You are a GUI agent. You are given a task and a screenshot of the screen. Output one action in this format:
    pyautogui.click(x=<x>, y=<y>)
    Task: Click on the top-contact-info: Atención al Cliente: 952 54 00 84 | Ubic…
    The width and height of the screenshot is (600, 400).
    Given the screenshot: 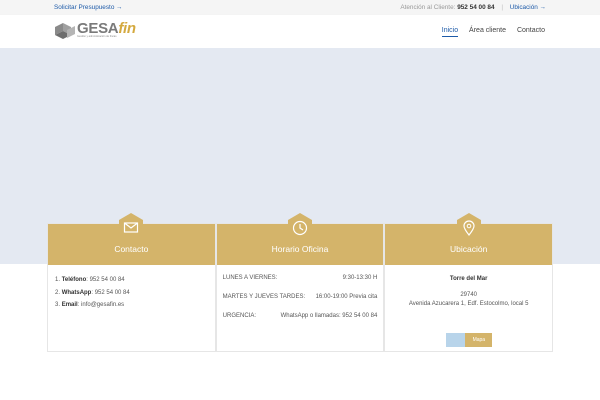 What is the action you would take?
    pyautogui.click(x=473, y=7)
    